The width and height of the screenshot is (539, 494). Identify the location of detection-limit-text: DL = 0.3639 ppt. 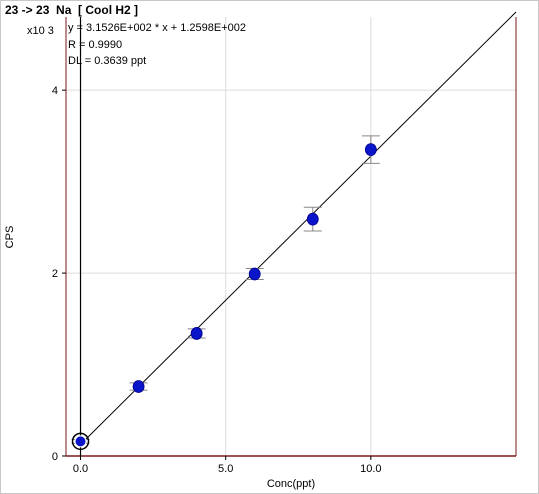
(107, 61).